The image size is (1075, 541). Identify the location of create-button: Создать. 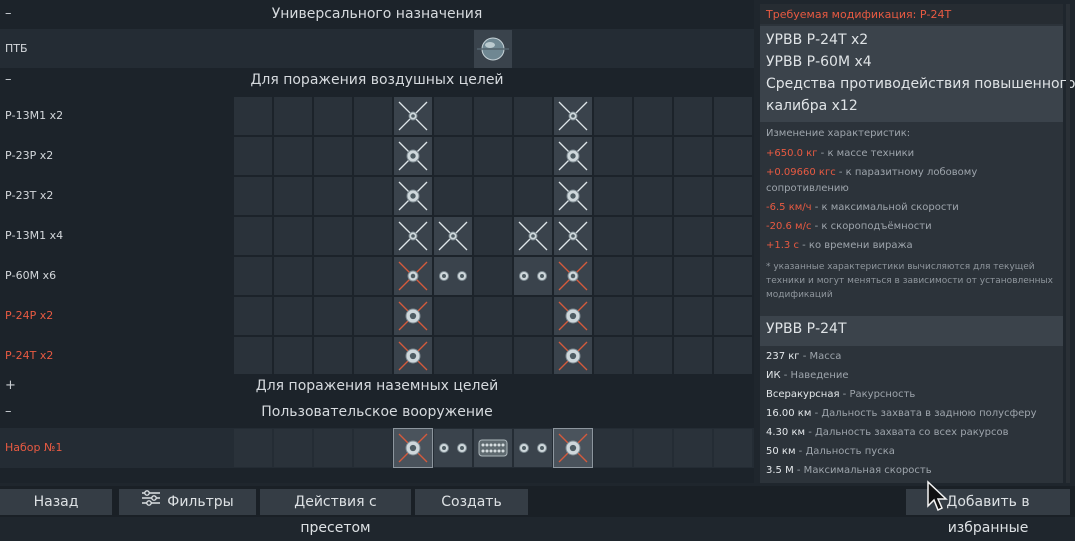
(471, 502).